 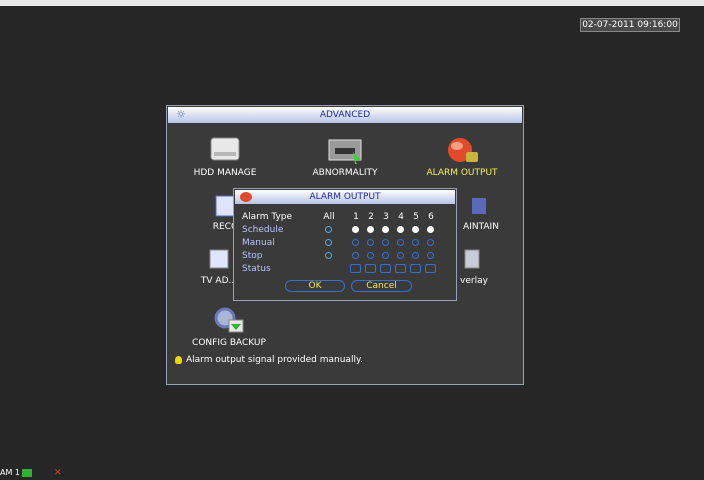 I want to click on hdd-manage-item: HDD MANAGE, so click(x=225, y=156).